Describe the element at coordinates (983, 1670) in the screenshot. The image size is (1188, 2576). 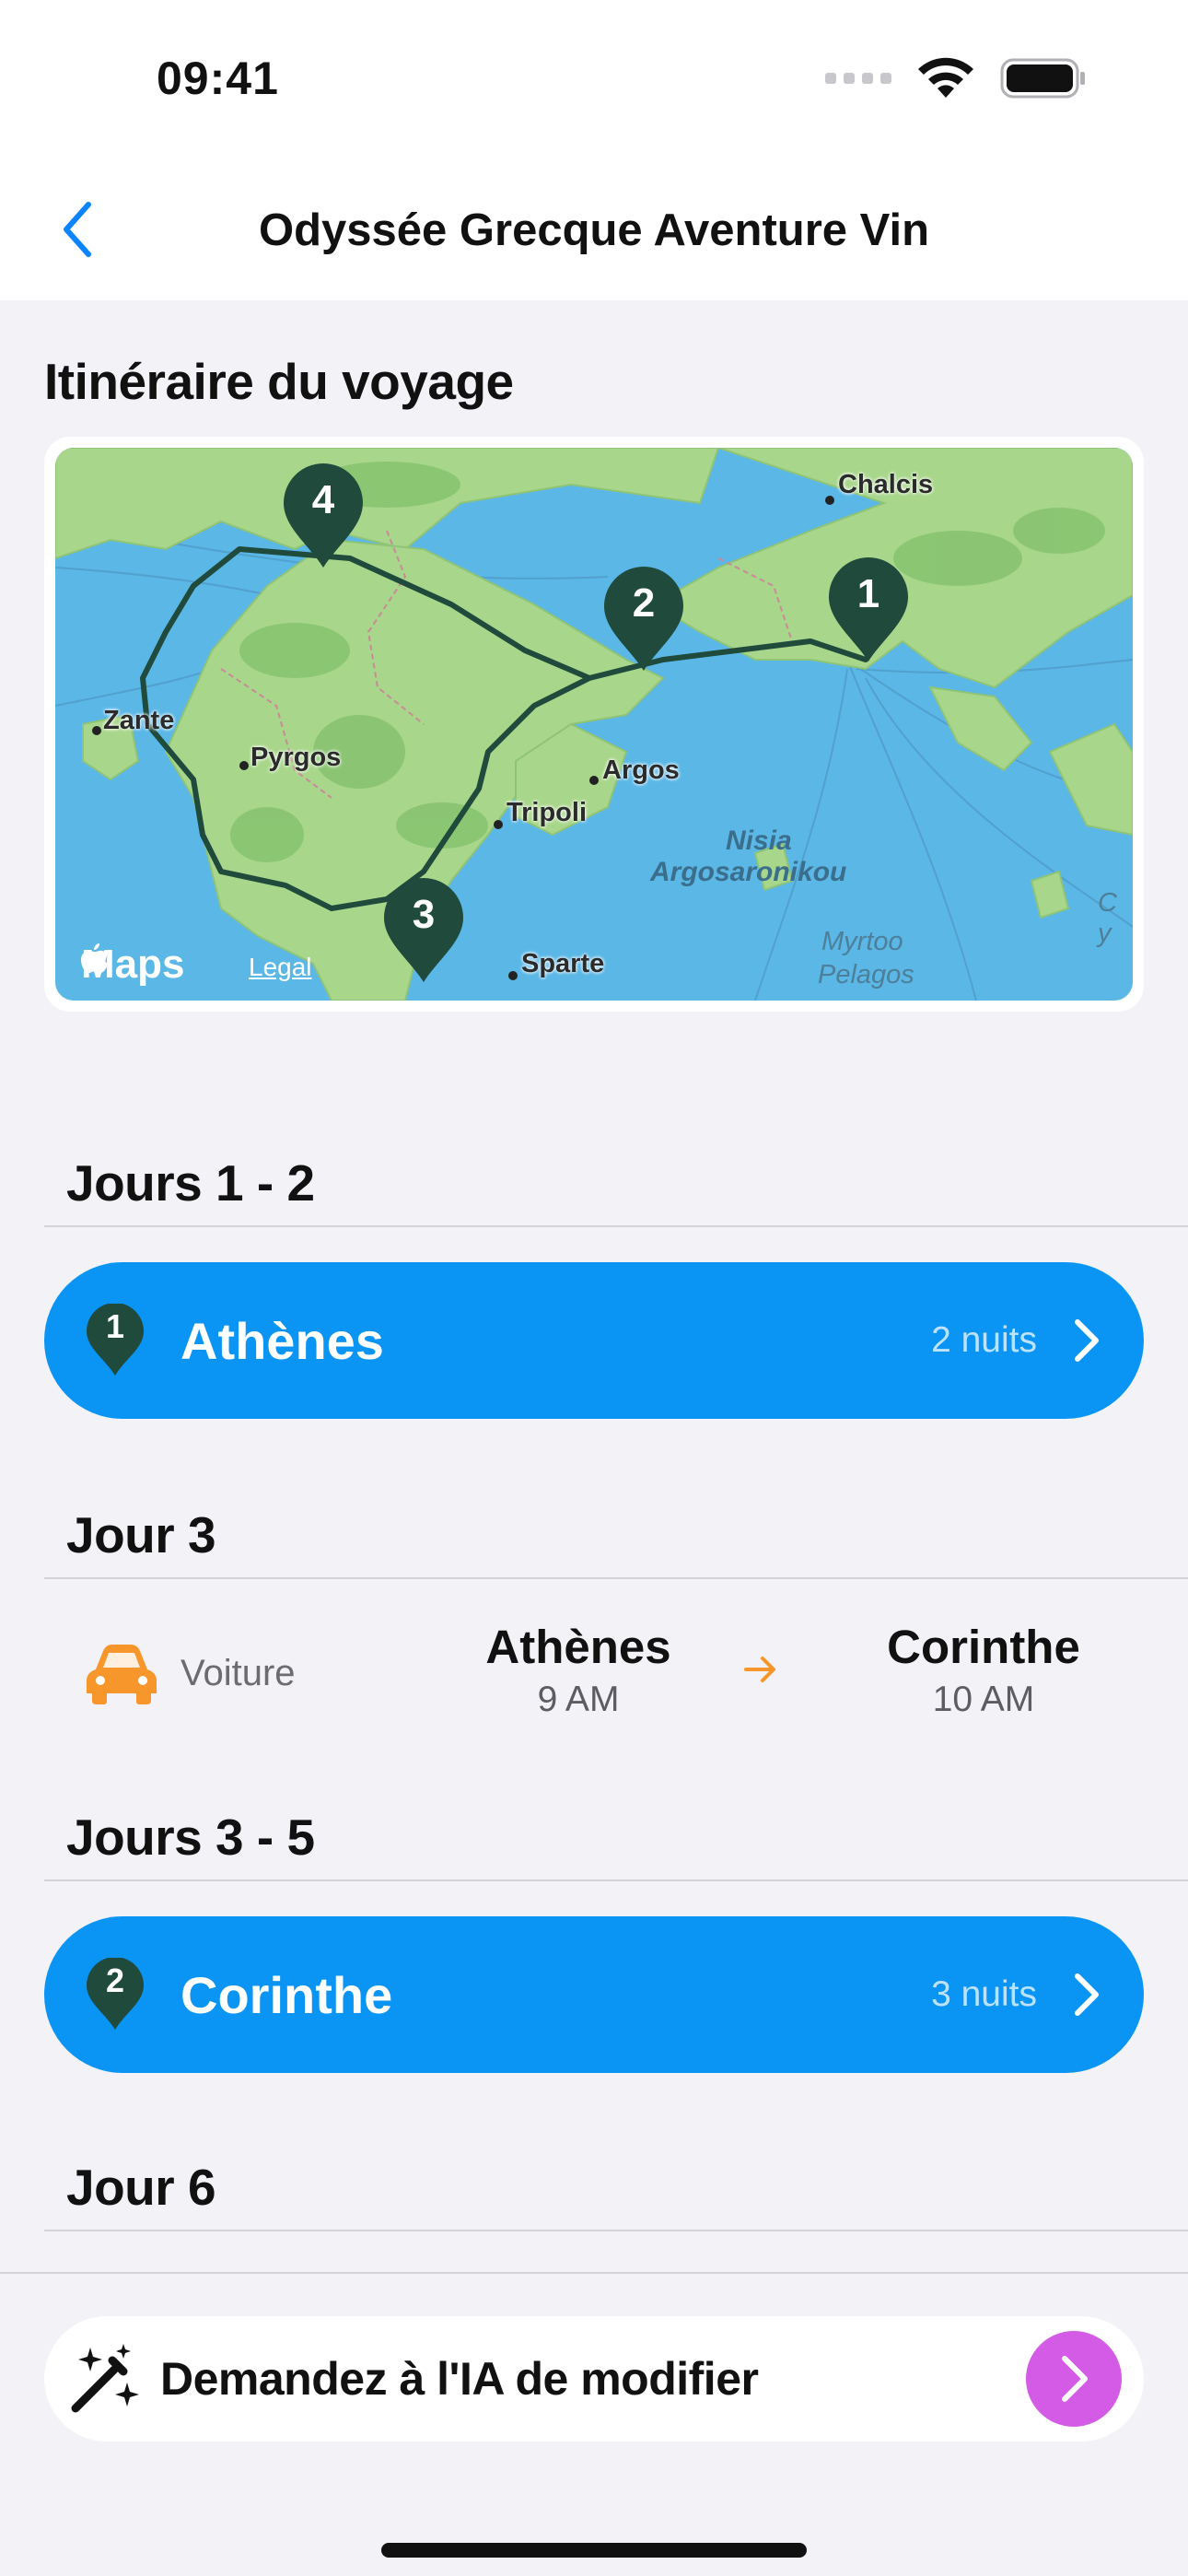
I see `transport-to: Corinthe 10 AM` at that location.